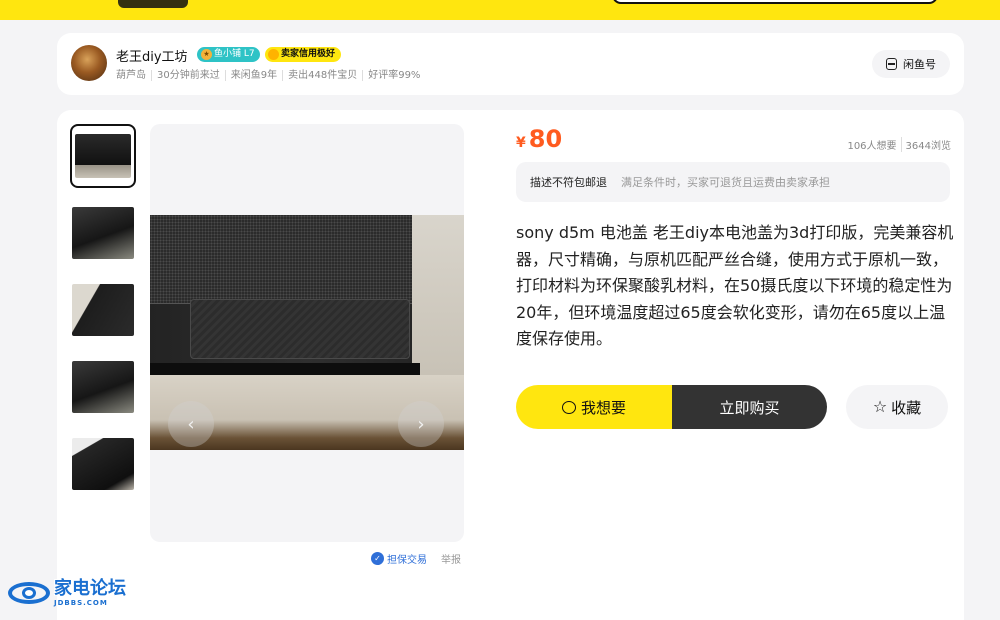 Image resolution: width=1000 pixels, height=620 pixels. I want to click on want-button: 我想要, so click(594, 407).